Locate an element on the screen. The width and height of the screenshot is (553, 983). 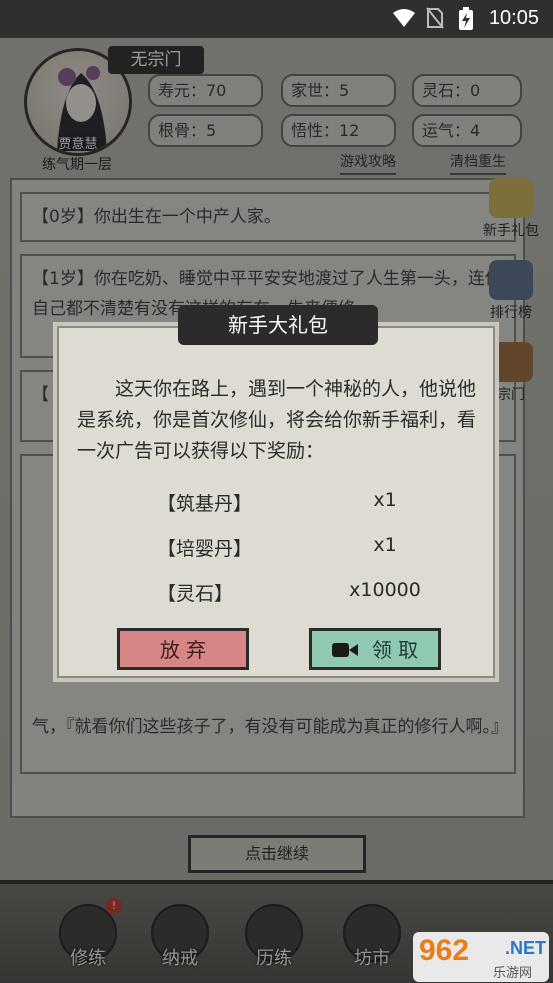
battery-charging-icon is located at coordinates (466, 18).